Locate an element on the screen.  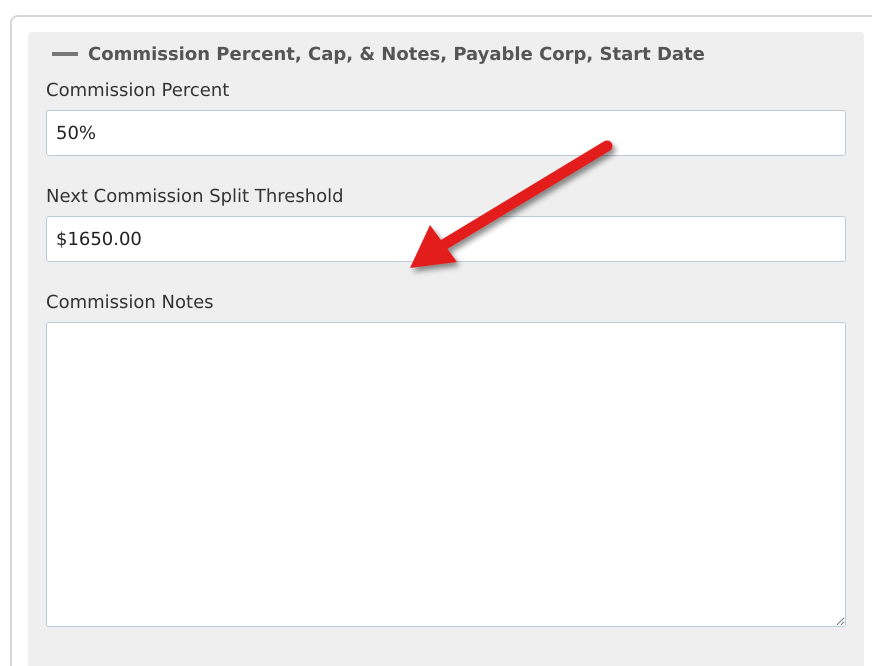
minus-icon is located at coordinates (65, 54).